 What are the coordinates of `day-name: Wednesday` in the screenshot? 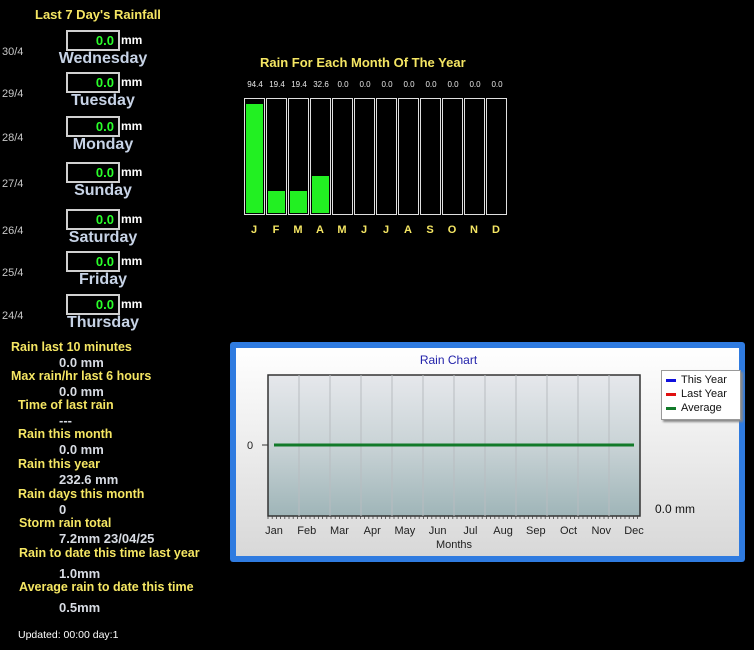 It's located at (103, 58).